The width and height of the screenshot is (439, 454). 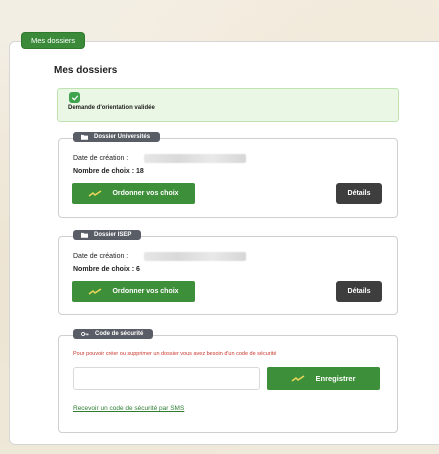 What do you see at coordinates (85, 334) in the screenshot?
I see `key-icon` at bounding box center [85, 334].